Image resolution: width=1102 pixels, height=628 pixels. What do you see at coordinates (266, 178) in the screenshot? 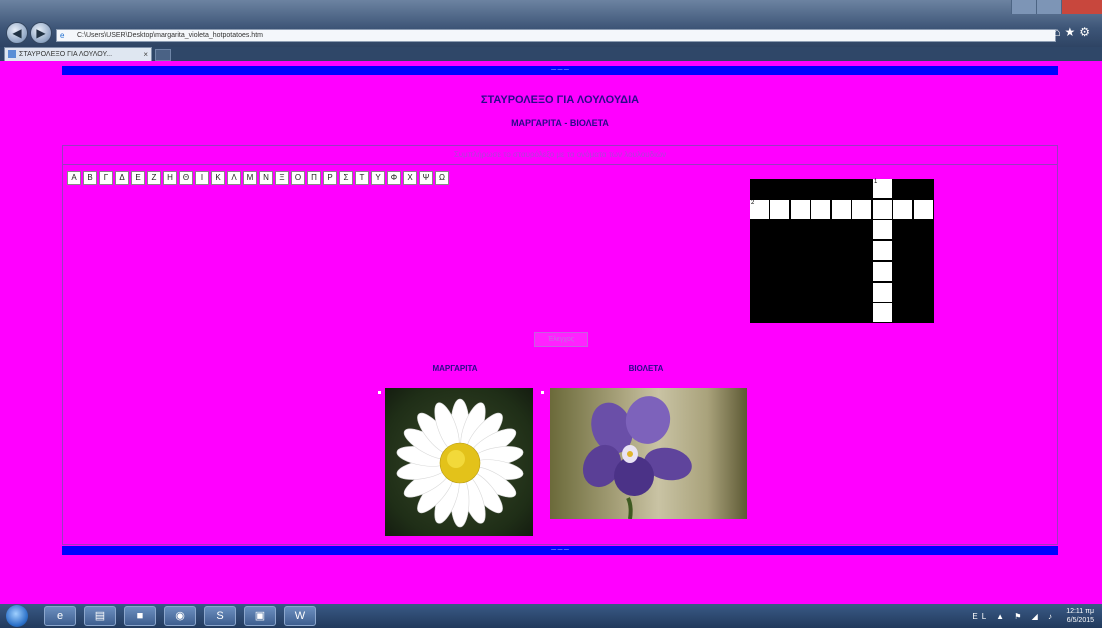
I see `letter-button: Ν` at bounding box center [266, 178].